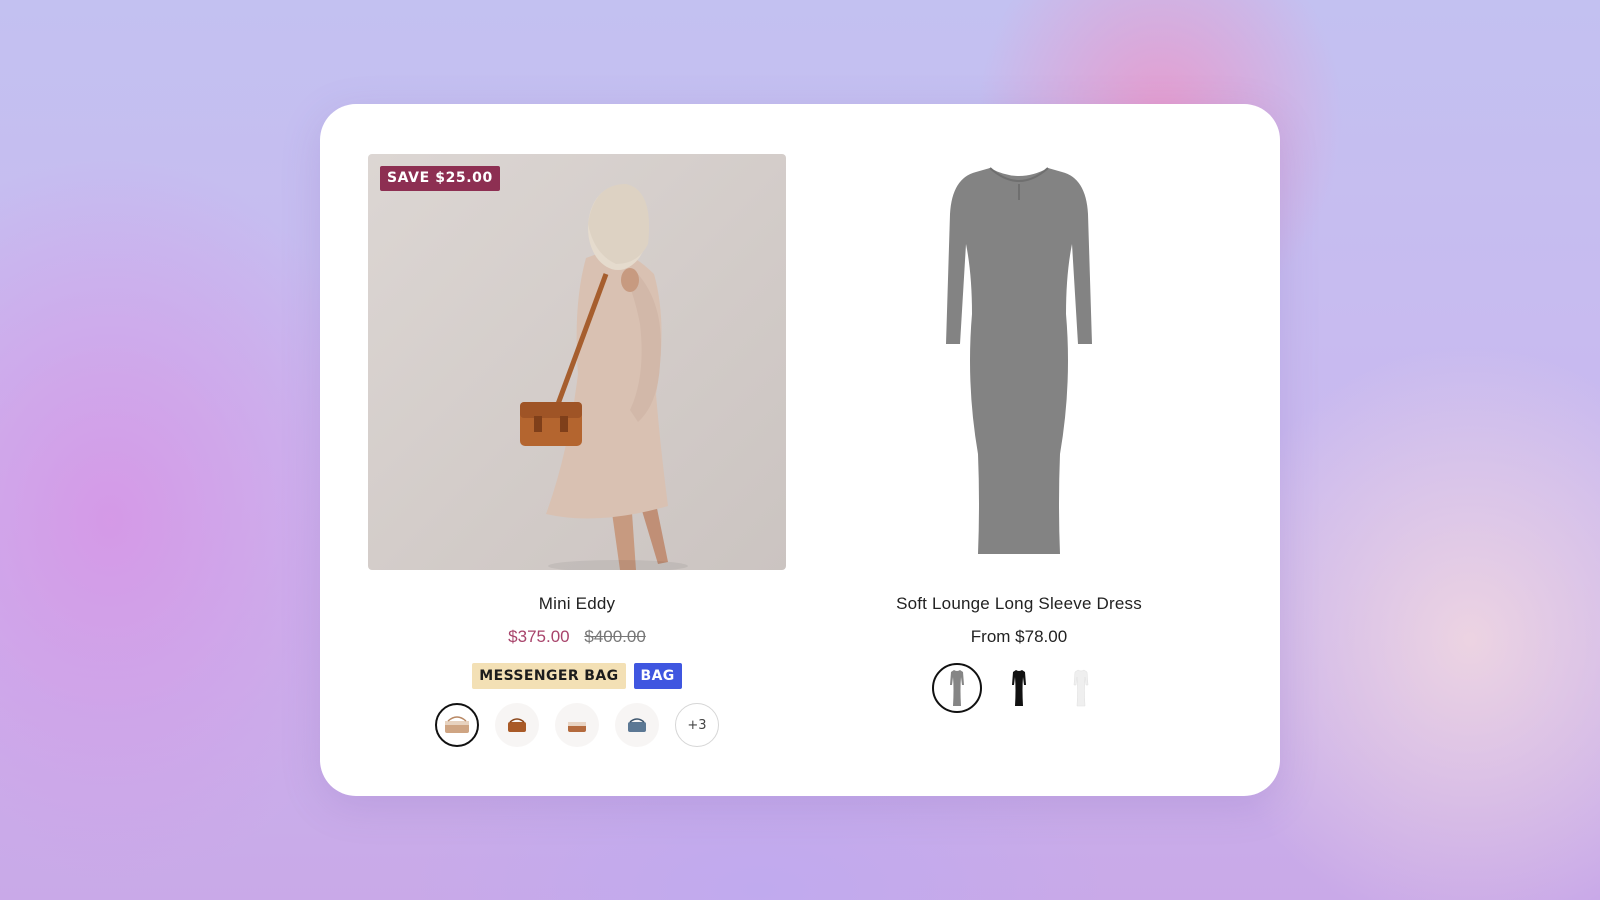  I want to click on compare-at-price: $400.00, so click(615, 636).